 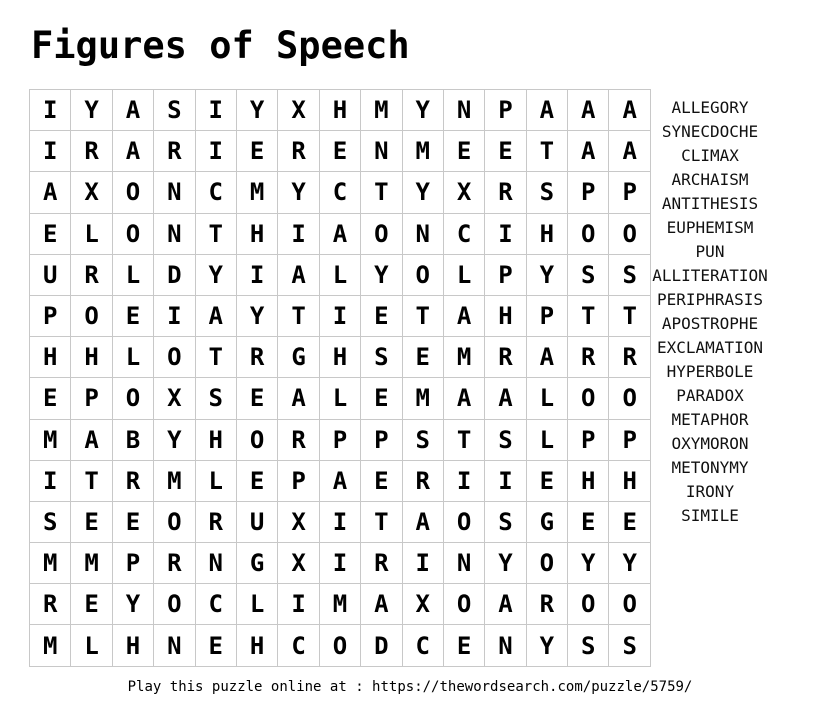 What do you see at coordinates (174, 274) in the screenshot?
I see `grid-cell: D` at bounding box center [174, 274].